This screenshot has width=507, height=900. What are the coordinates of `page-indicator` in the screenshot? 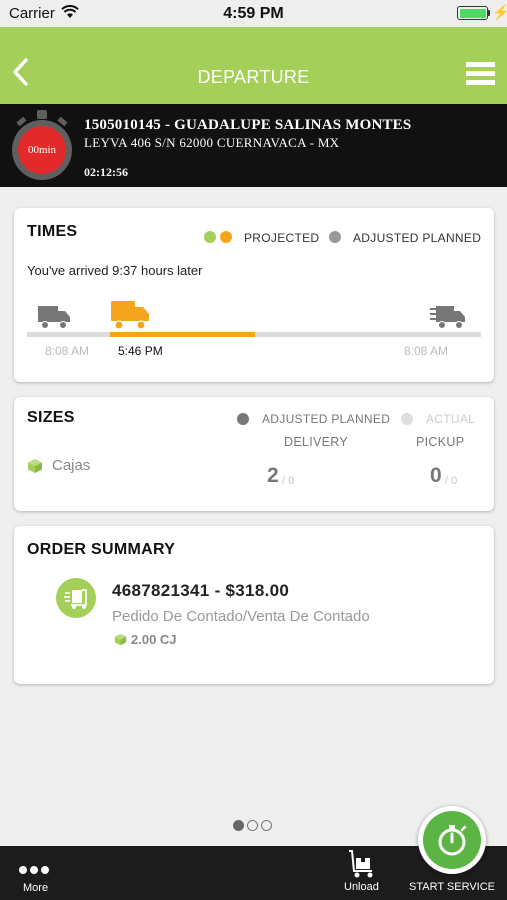 It's located at (252, 826).